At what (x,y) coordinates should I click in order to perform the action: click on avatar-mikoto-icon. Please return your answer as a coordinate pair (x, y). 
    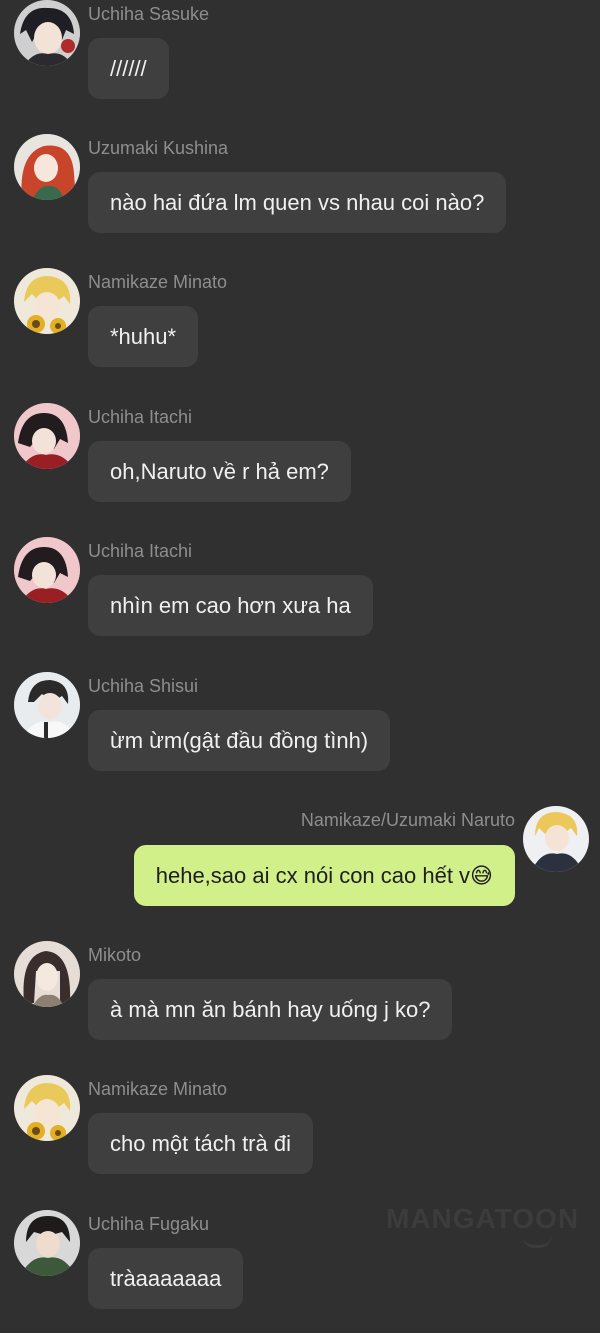
    Looking at the image, I should click on (47, 974).